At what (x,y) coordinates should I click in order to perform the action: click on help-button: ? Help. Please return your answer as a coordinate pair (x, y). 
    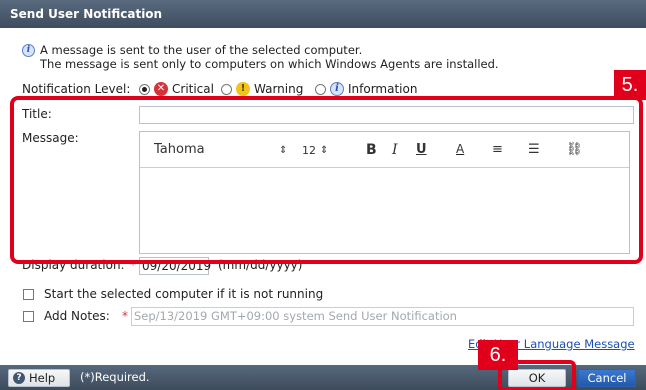
    Looking at the image, I should click on (39, 378).